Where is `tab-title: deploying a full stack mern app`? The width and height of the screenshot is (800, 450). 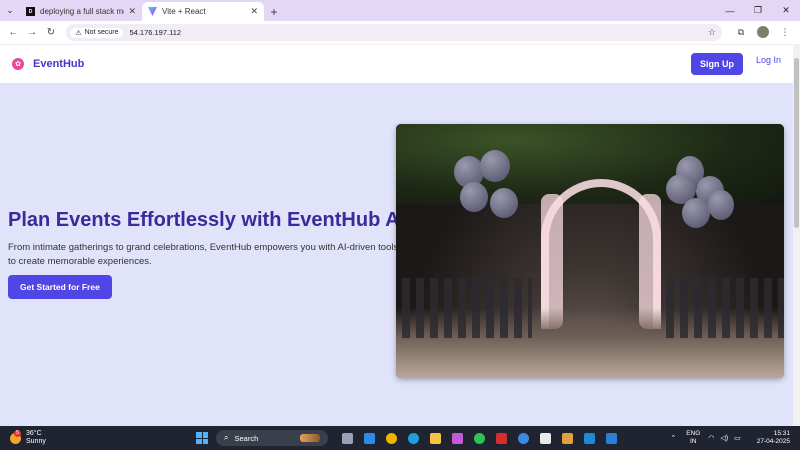 tab-title: deploying a full stack mern app is located at coordinates (82, 11).